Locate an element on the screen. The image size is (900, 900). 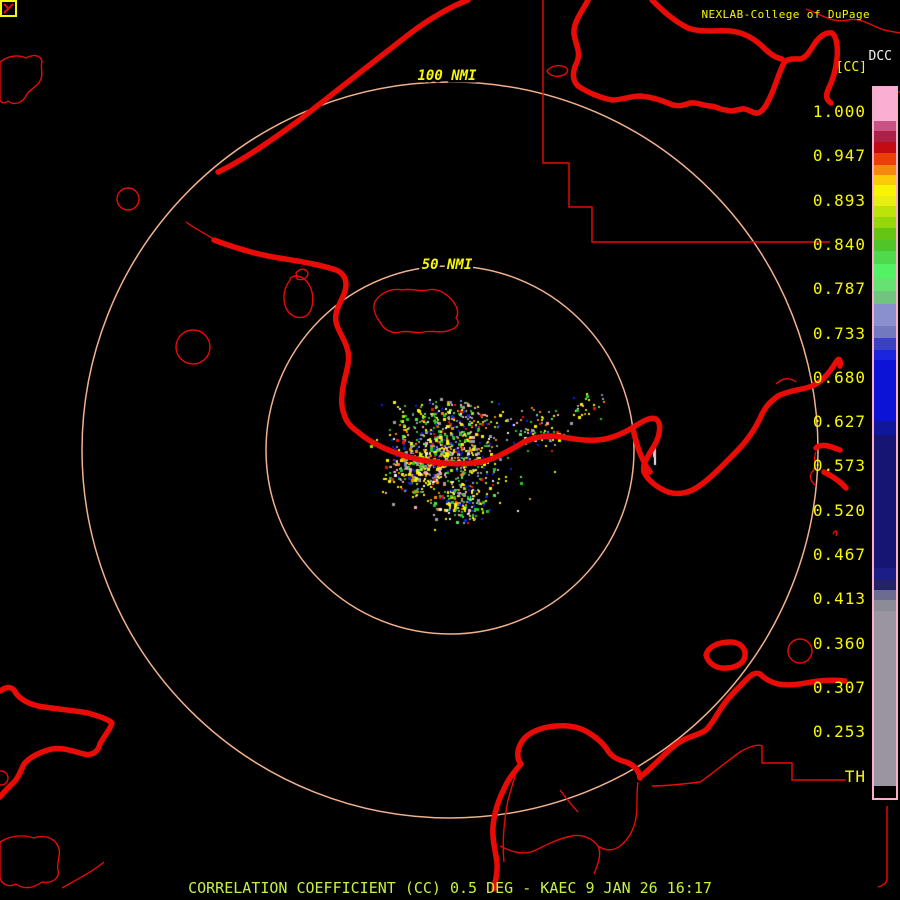
color-scale-tick: 0.413 is located at coordinates (839, 599).